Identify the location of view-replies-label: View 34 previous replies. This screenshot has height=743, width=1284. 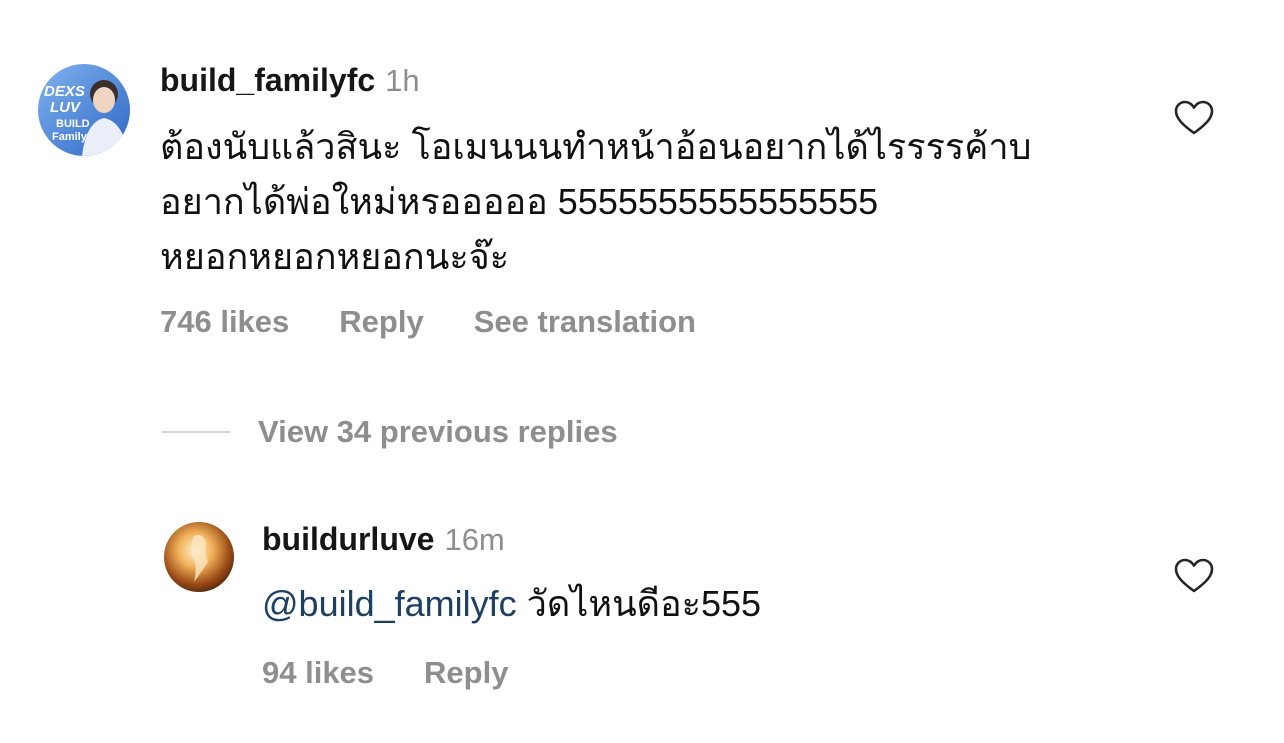
(438, 431).